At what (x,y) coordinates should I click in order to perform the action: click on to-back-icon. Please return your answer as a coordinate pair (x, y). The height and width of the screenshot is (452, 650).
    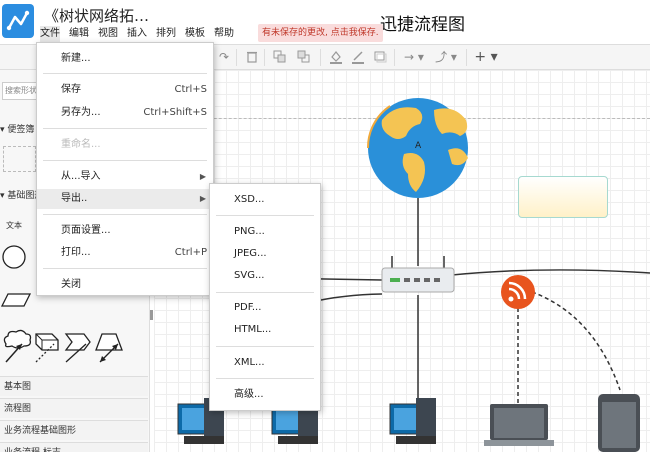
    Looking at the image, I should click on (304, 57).